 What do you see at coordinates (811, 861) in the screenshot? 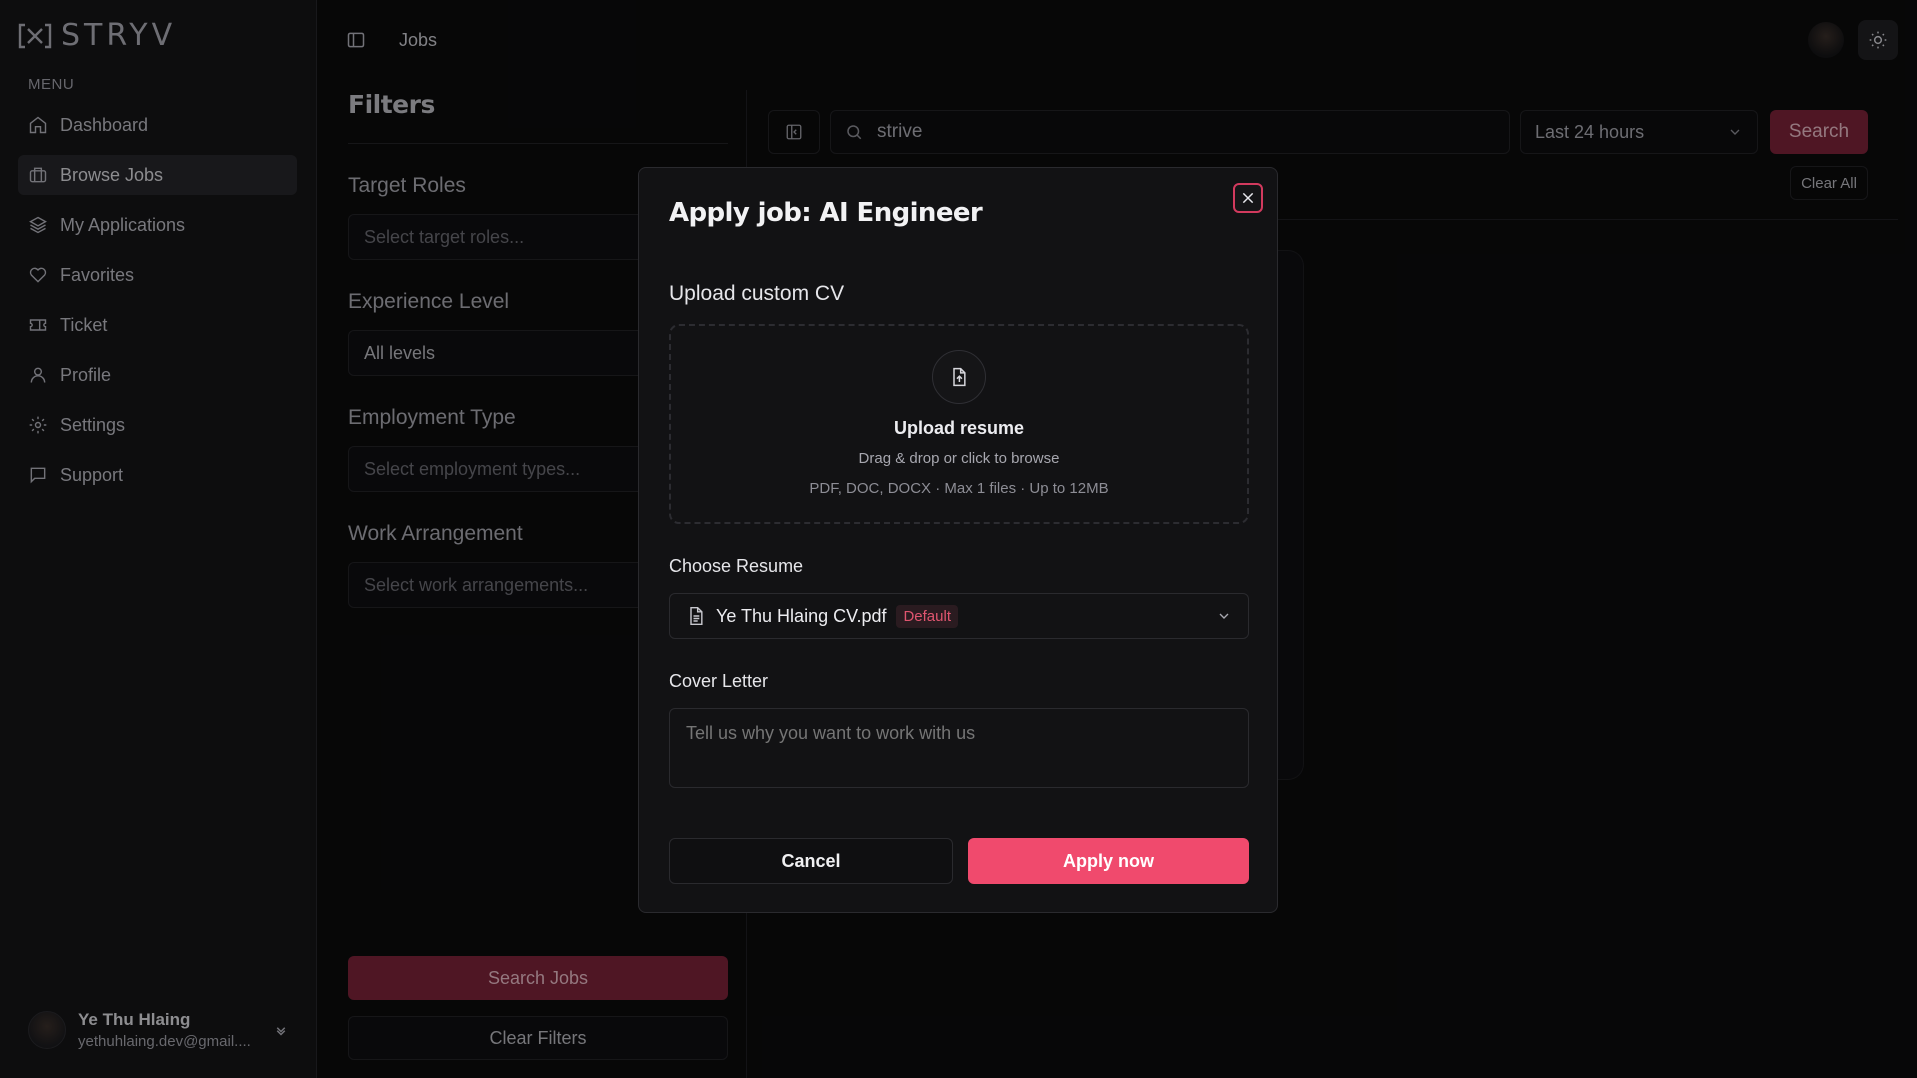
I see `cancel-button: Cancel` at bounding box center [811, 861].